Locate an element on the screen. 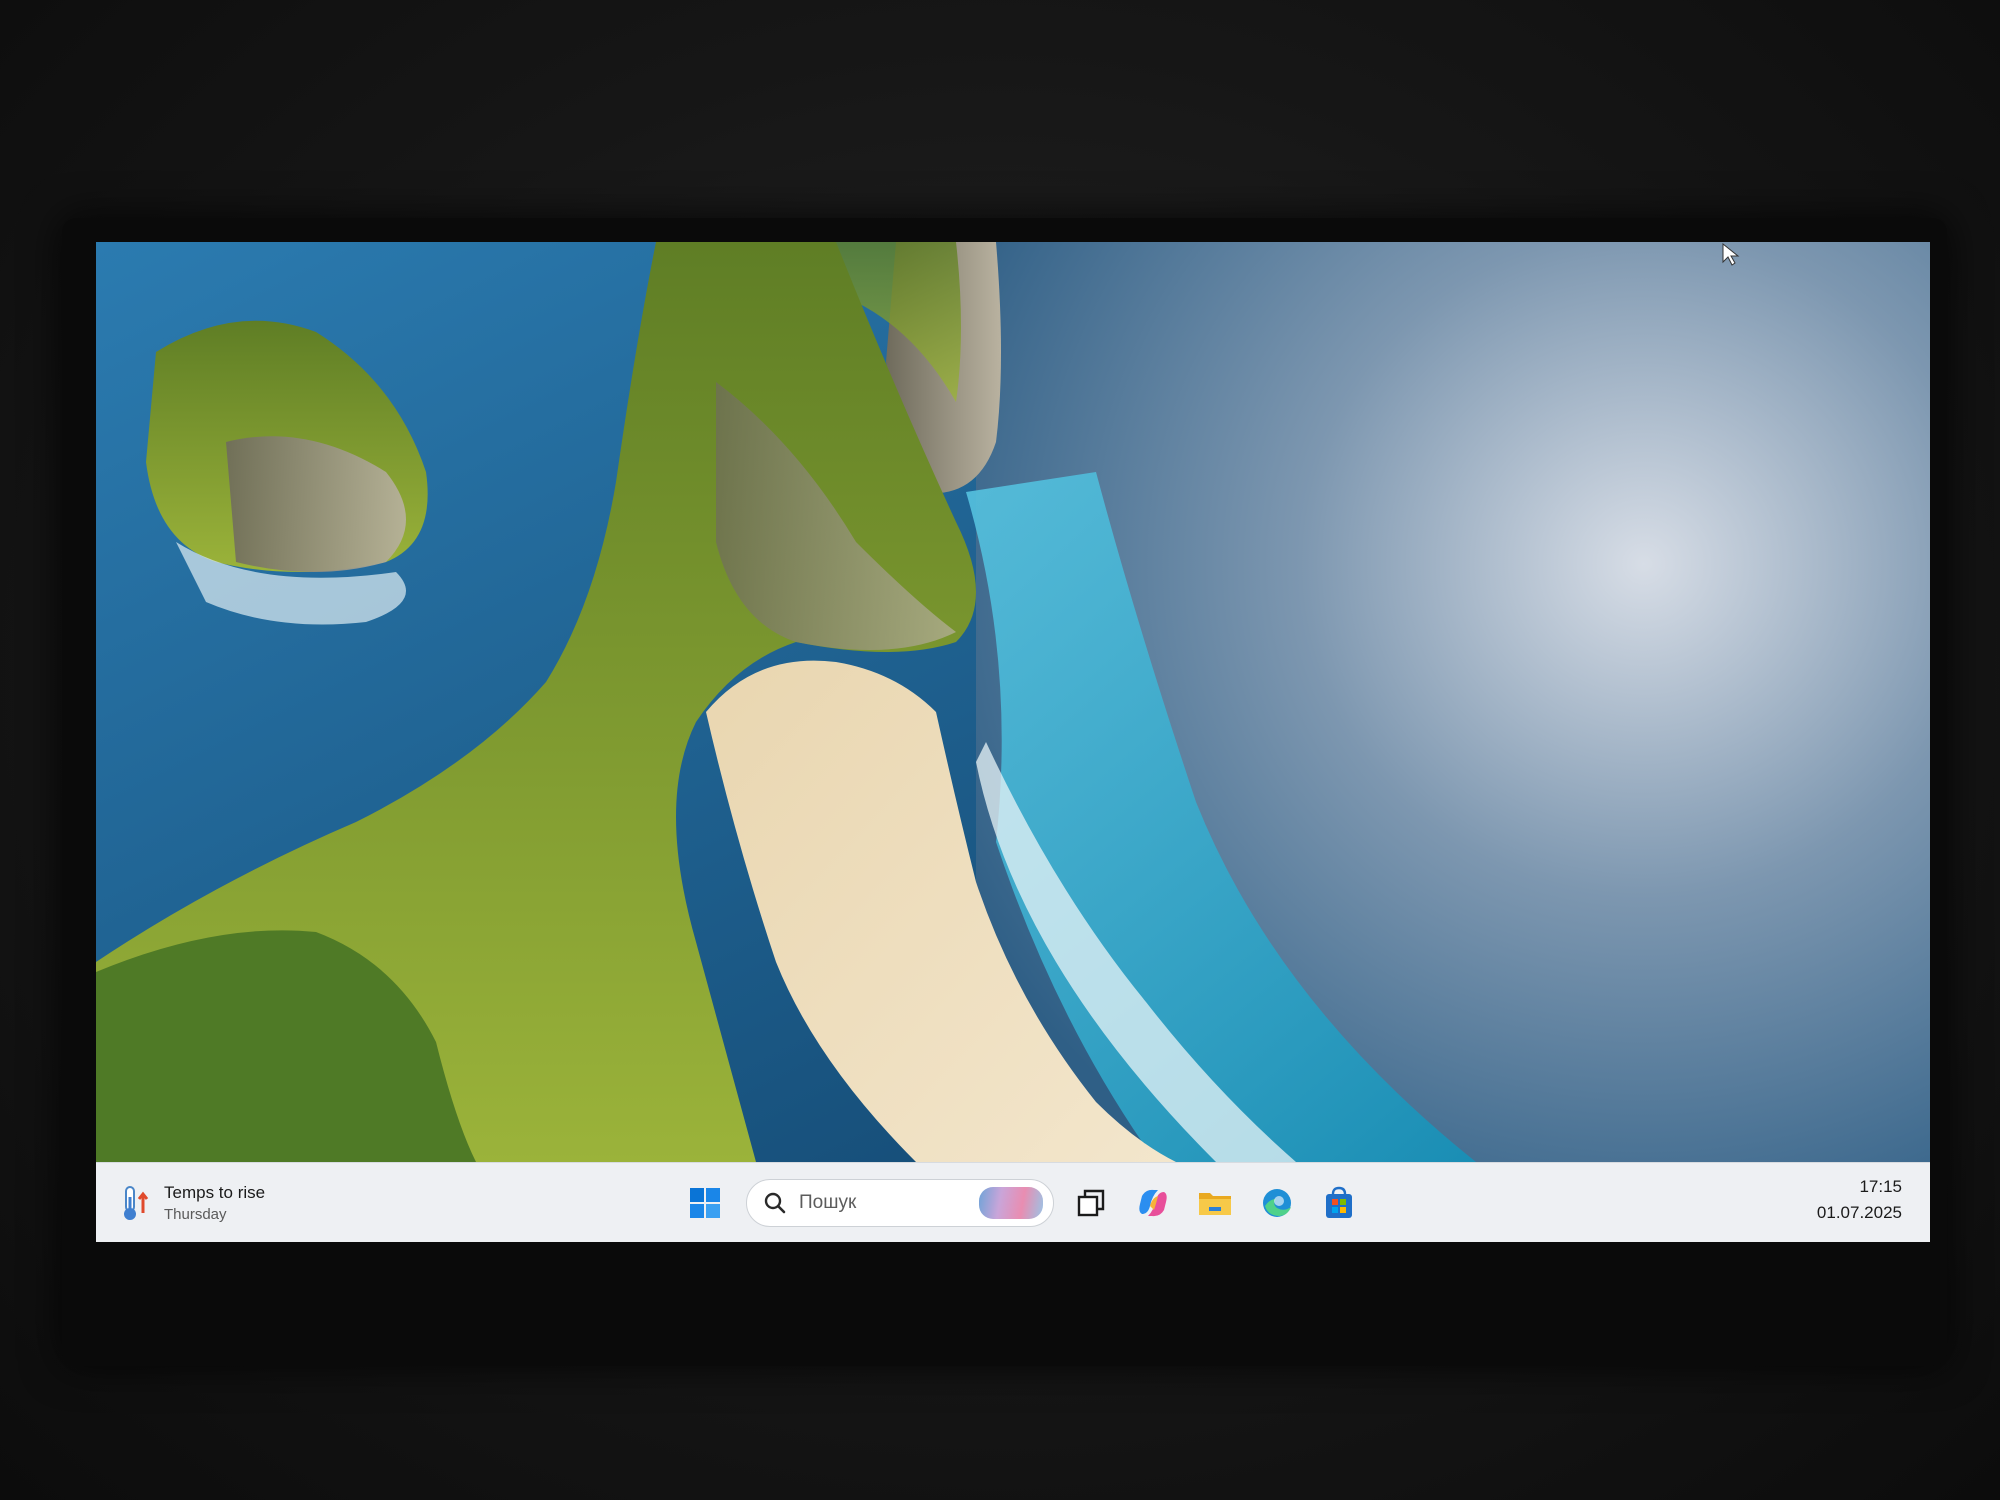 This screenshot has height=1500, width=2000. copilot-button is located at coordinates (1153, 1203).